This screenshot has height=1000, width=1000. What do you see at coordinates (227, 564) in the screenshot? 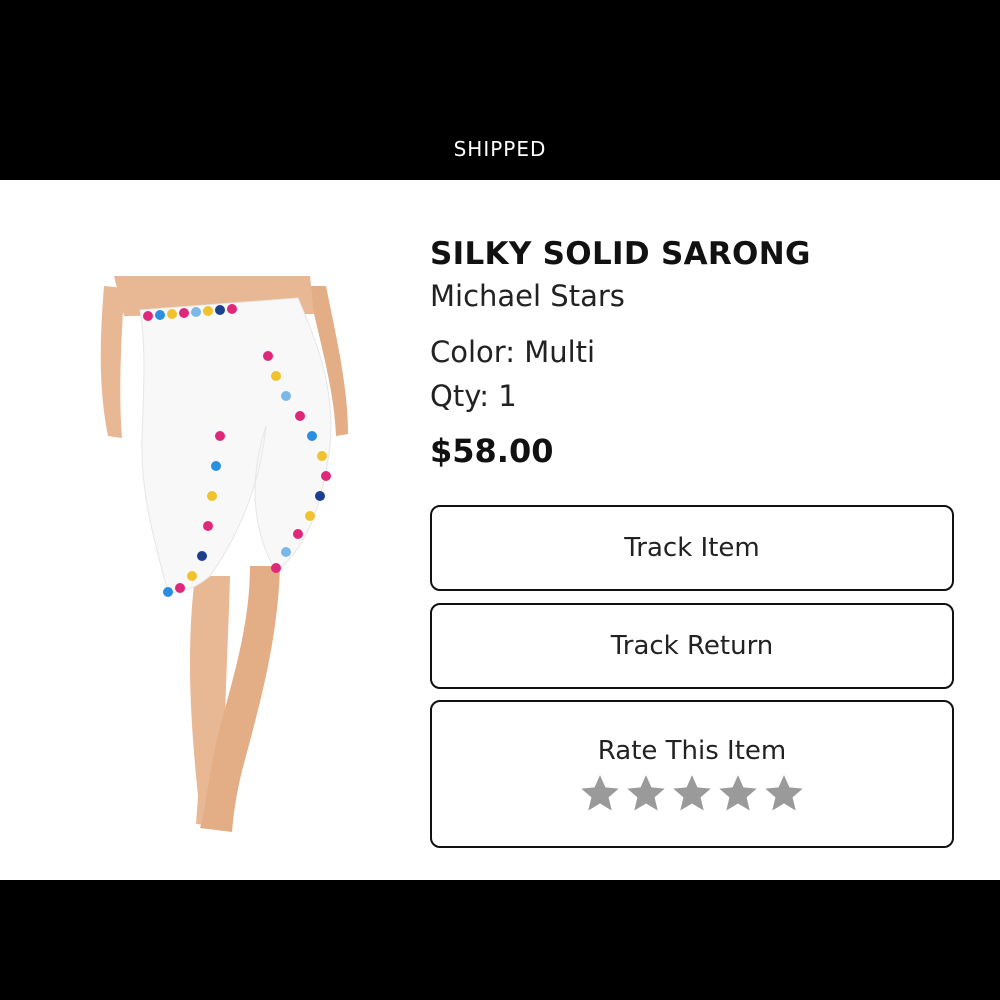
I see `product-image` at bounding box center [227, 564].